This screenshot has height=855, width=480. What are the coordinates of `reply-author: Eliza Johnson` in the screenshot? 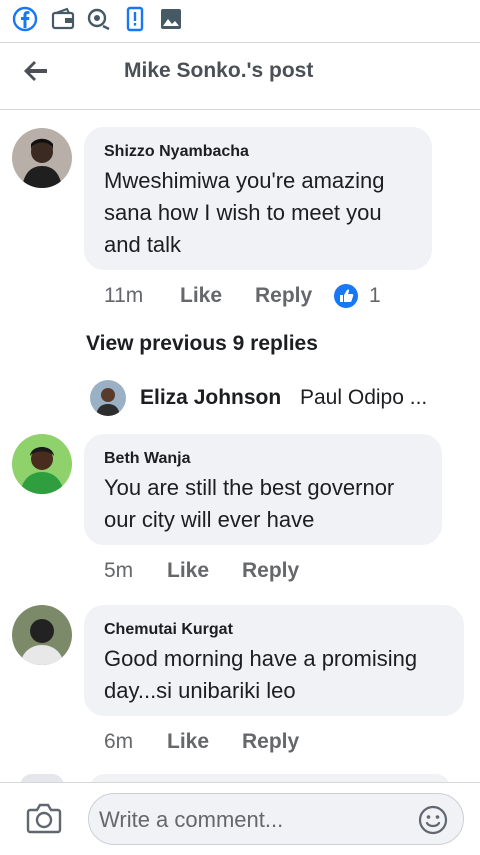 It's located at (211, 397).